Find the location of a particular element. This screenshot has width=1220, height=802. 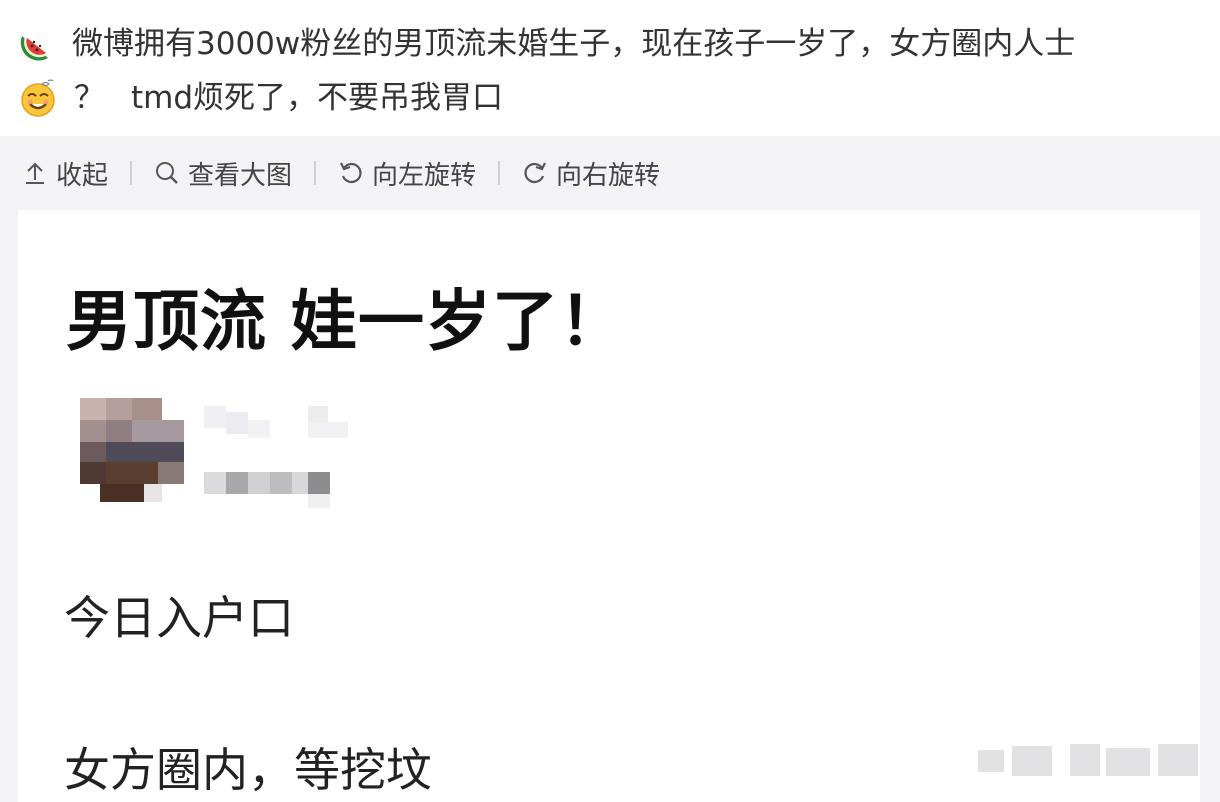

watermelon-icon is located at coordinates (38, 44).